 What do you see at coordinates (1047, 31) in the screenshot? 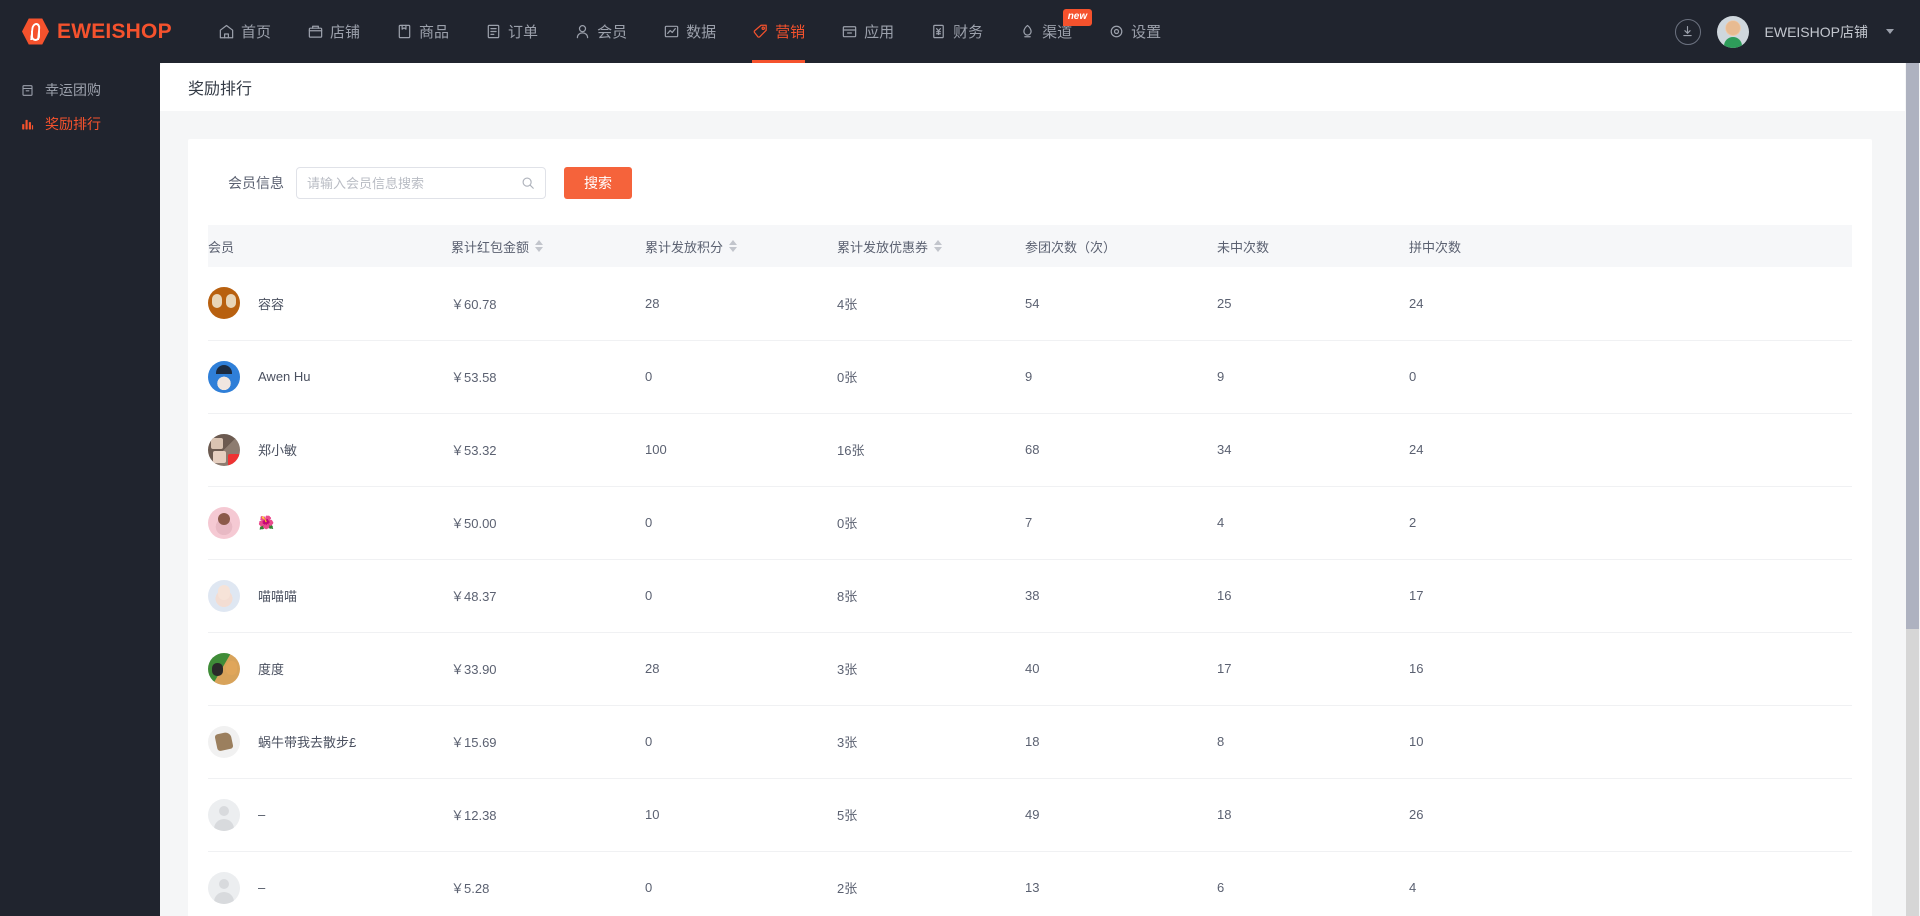
I see `nav-item-渠道: 渠道 new` at bounding box center [1047, 31].